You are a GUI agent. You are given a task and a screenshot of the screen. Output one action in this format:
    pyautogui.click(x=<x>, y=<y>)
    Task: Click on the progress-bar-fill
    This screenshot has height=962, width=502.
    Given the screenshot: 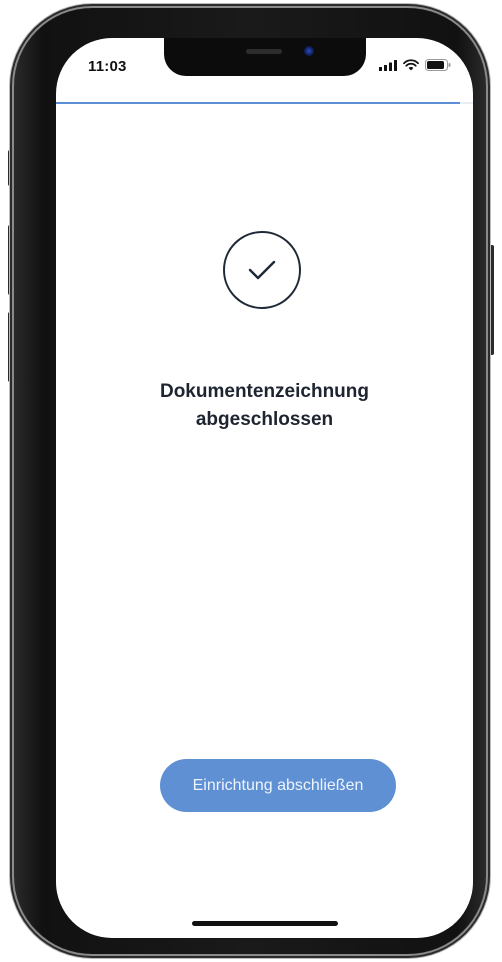 What is the action you would take?
    pyautogui.click(x=258, y=103)
    